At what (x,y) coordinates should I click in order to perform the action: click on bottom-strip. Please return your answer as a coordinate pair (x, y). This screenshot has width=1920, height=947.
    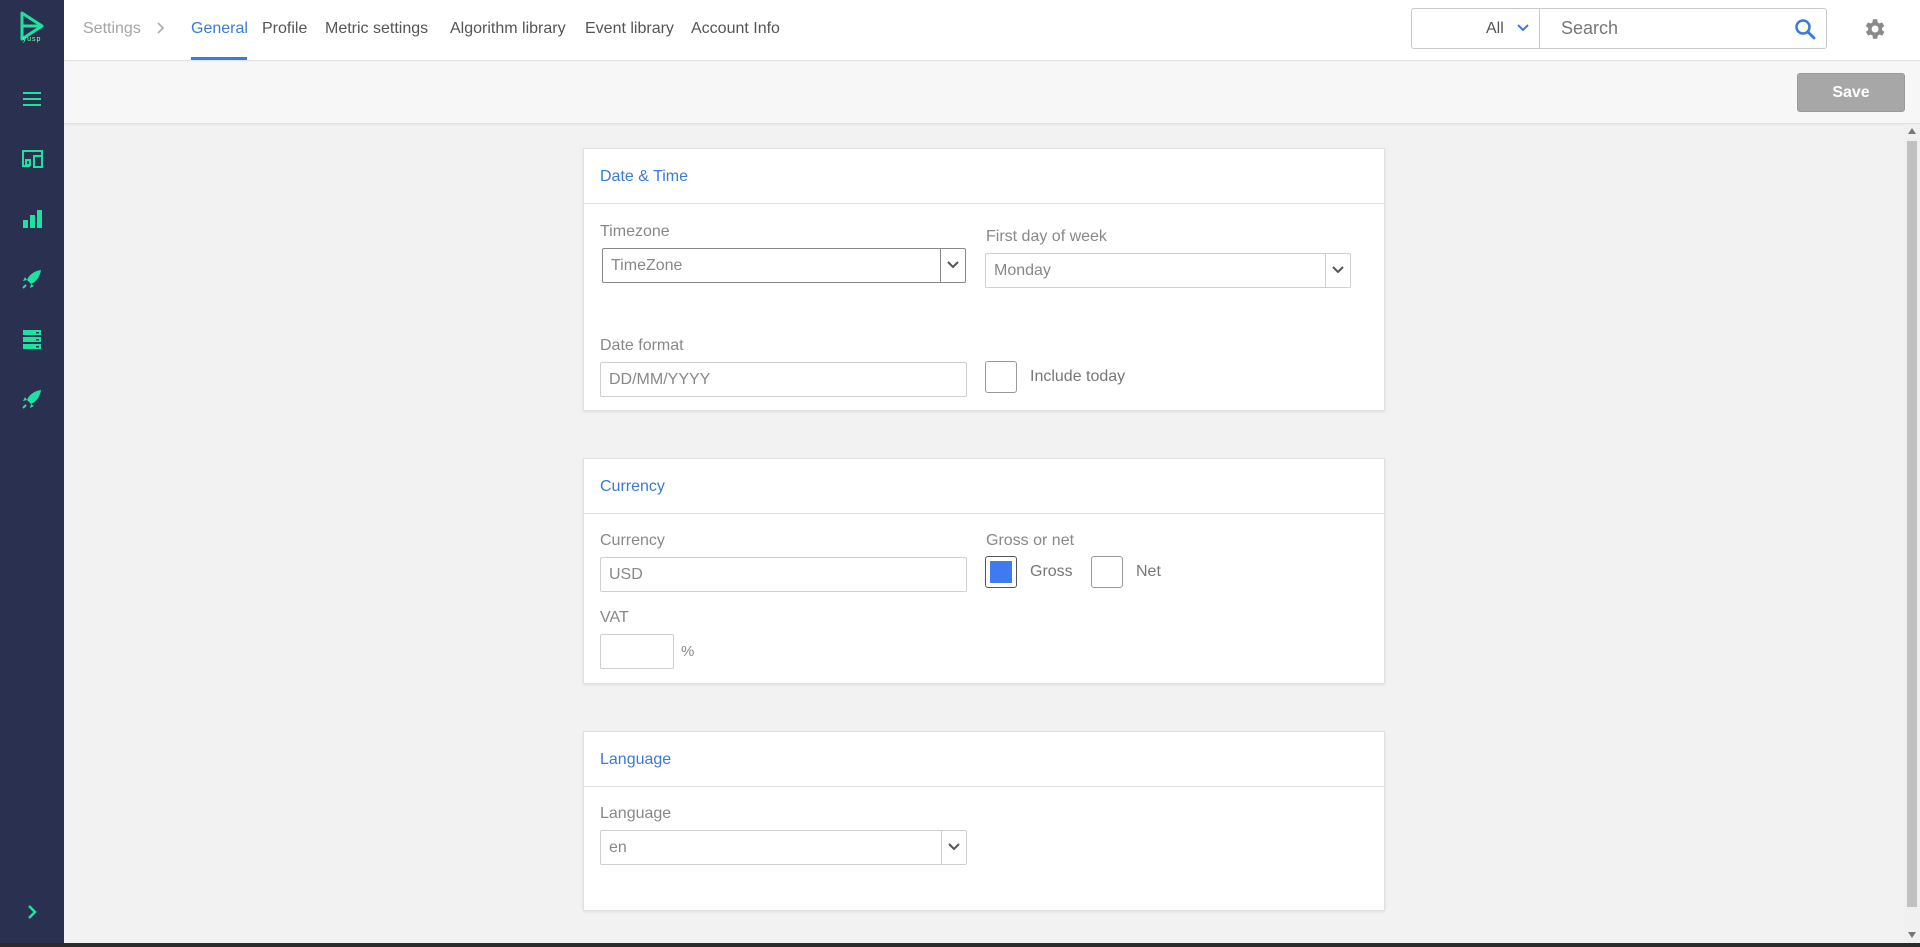
    Looking at the image, I should click on (960, 945).